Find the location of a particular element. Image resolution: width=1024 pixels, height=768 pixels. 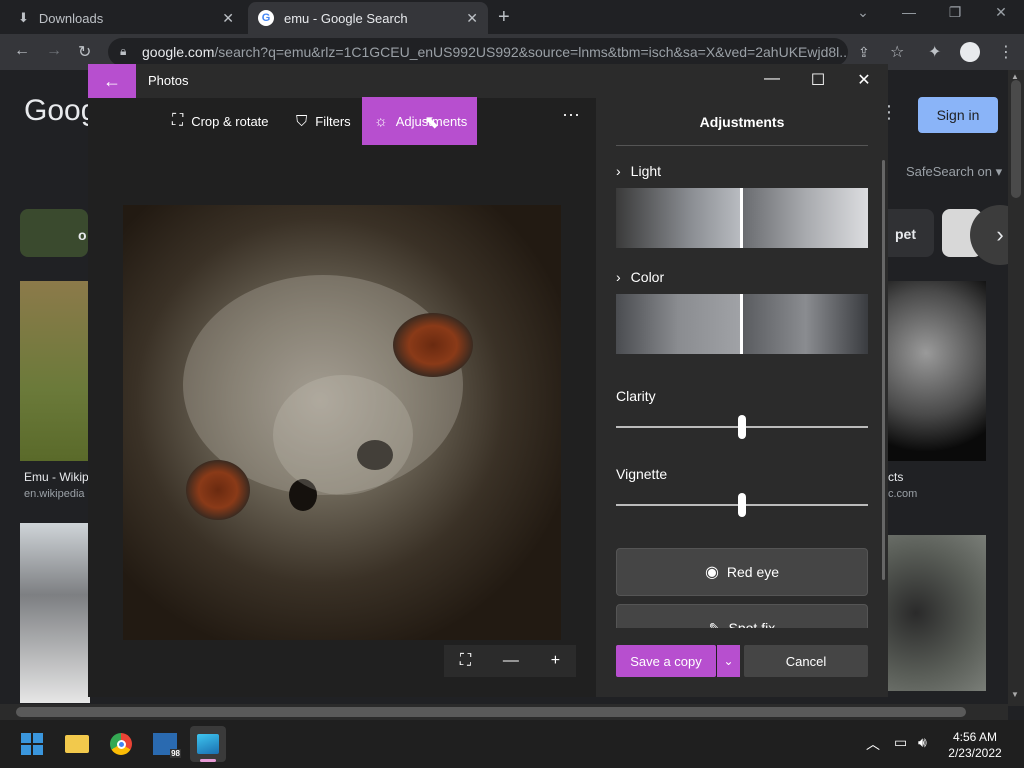

clarity-slider is located at coordinates (742, 427).